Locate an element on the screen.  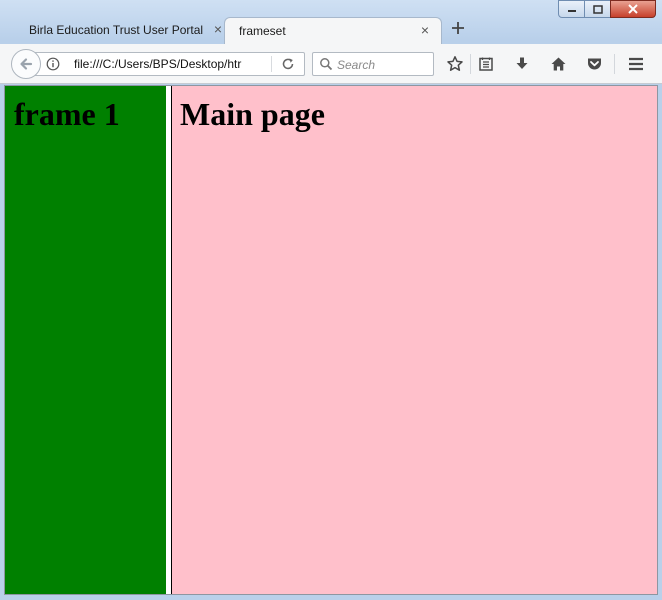
search-icon is located at coordinates (326, 64).